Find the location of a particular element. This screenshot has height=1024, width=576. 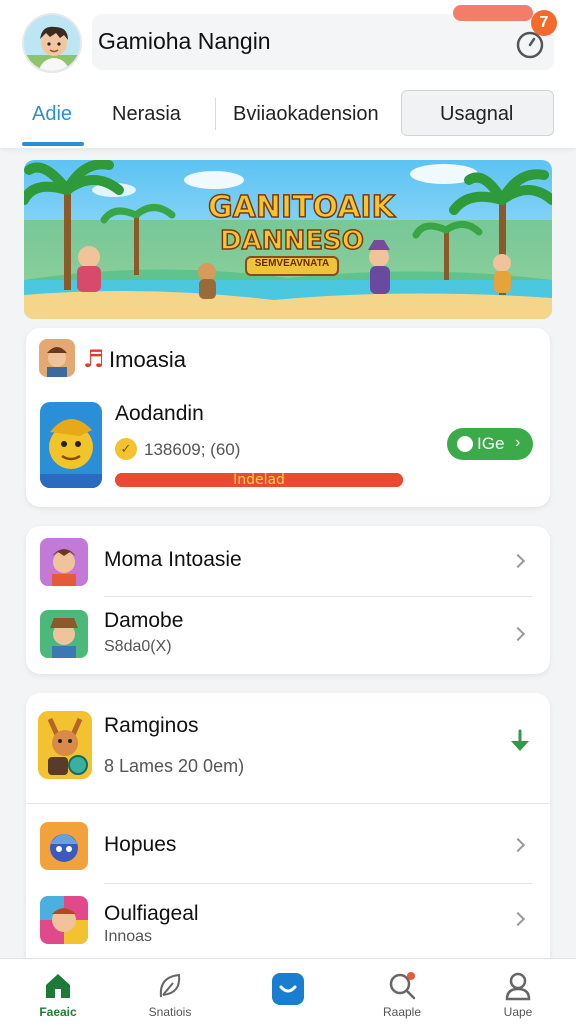

profile-icon is located at coordinates (518, 986).